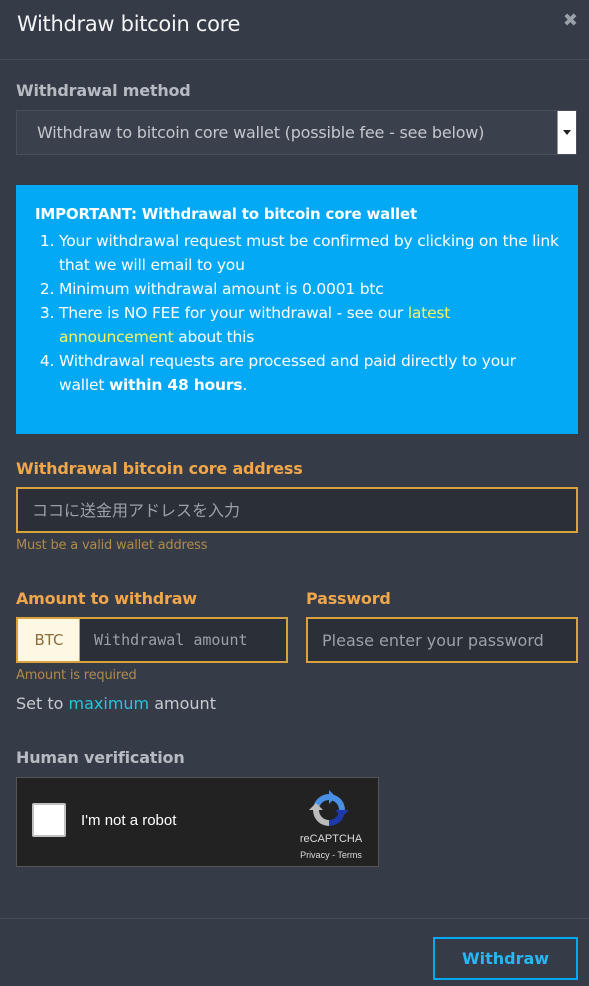  Describe the element at coordinates (182, 703) in the screenshot. I see `set-max-text: amount` at that location.